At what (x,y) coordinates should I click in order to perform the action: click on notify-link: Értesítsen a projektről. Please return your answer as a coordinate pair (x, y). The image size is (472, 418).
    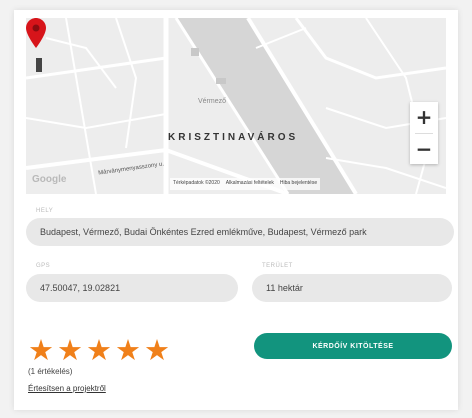
    Looking at the image, I should click on (67, 388).